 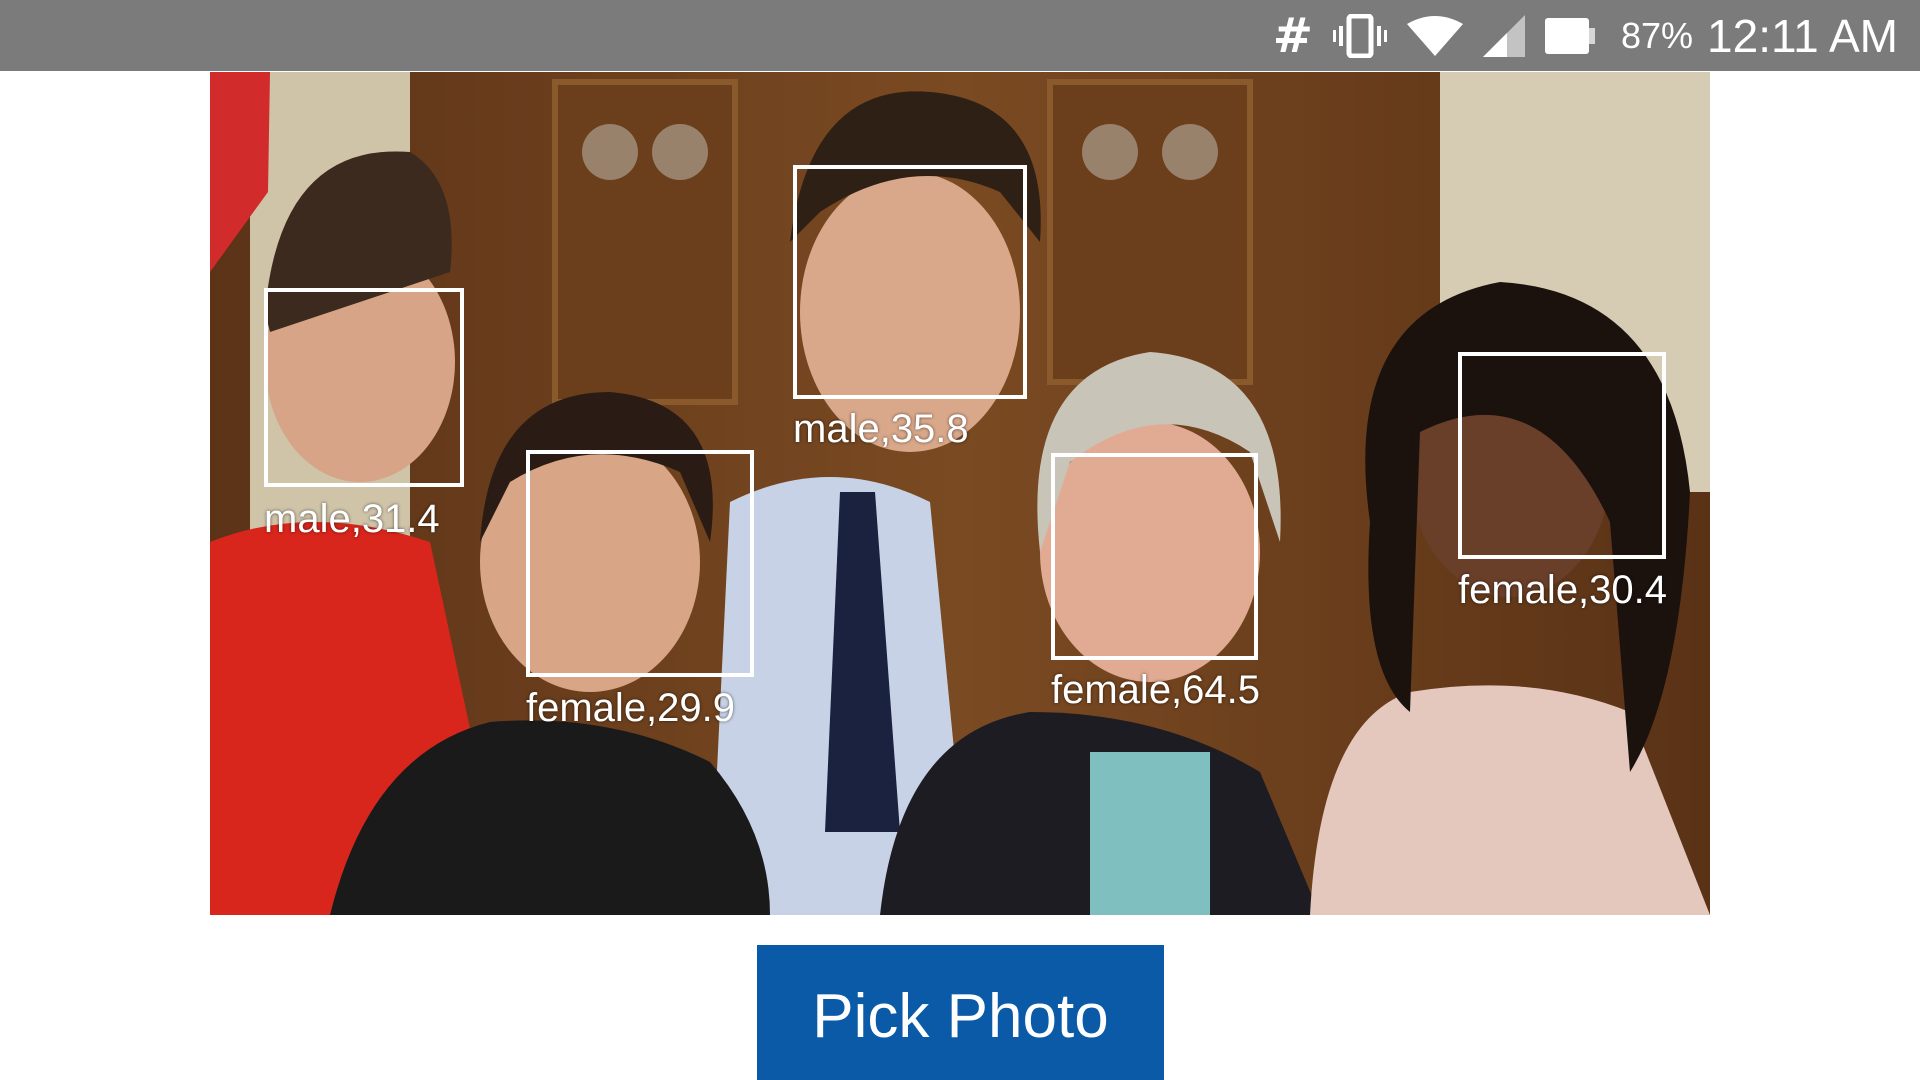 What do you see at coordinates (1503, 35) in the screenshot?
I see `signal-icon` at bounding box center [1503, 35].